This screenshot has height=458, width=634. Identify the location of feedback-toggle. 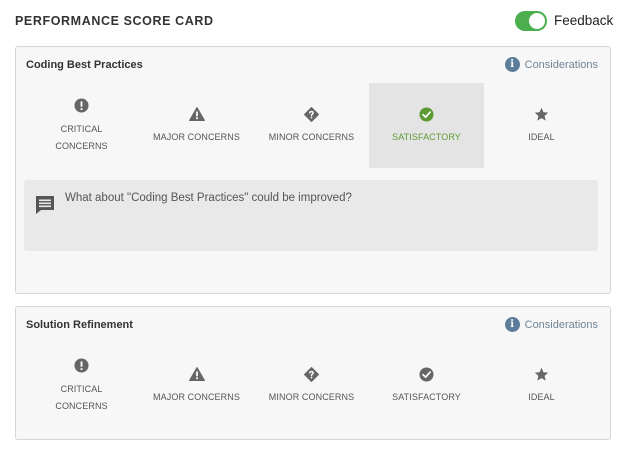
(531, 21).